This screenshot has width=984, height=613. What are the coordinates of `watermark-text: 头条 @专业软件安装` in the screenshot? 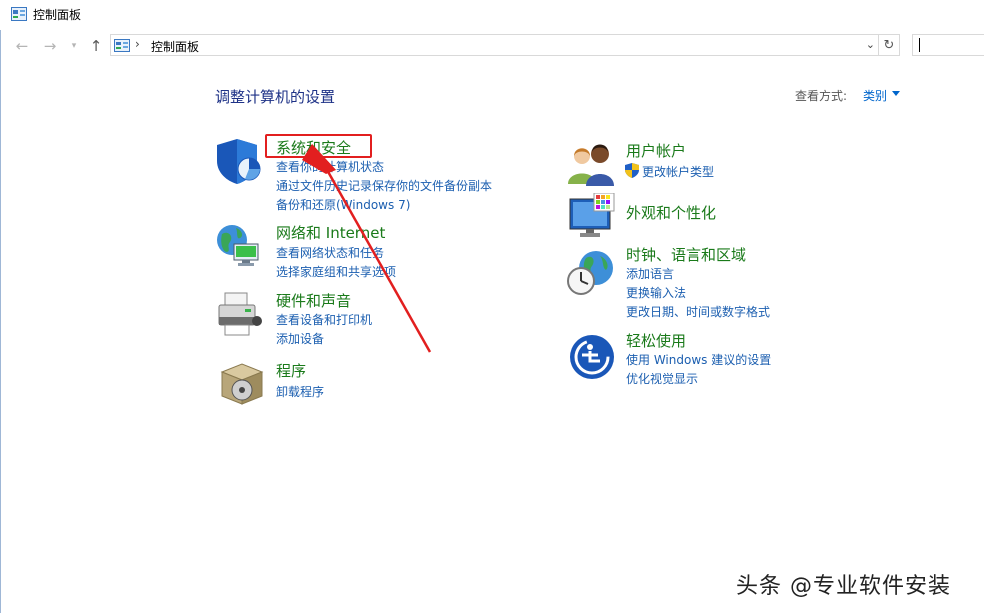 It's located at (843, 586).